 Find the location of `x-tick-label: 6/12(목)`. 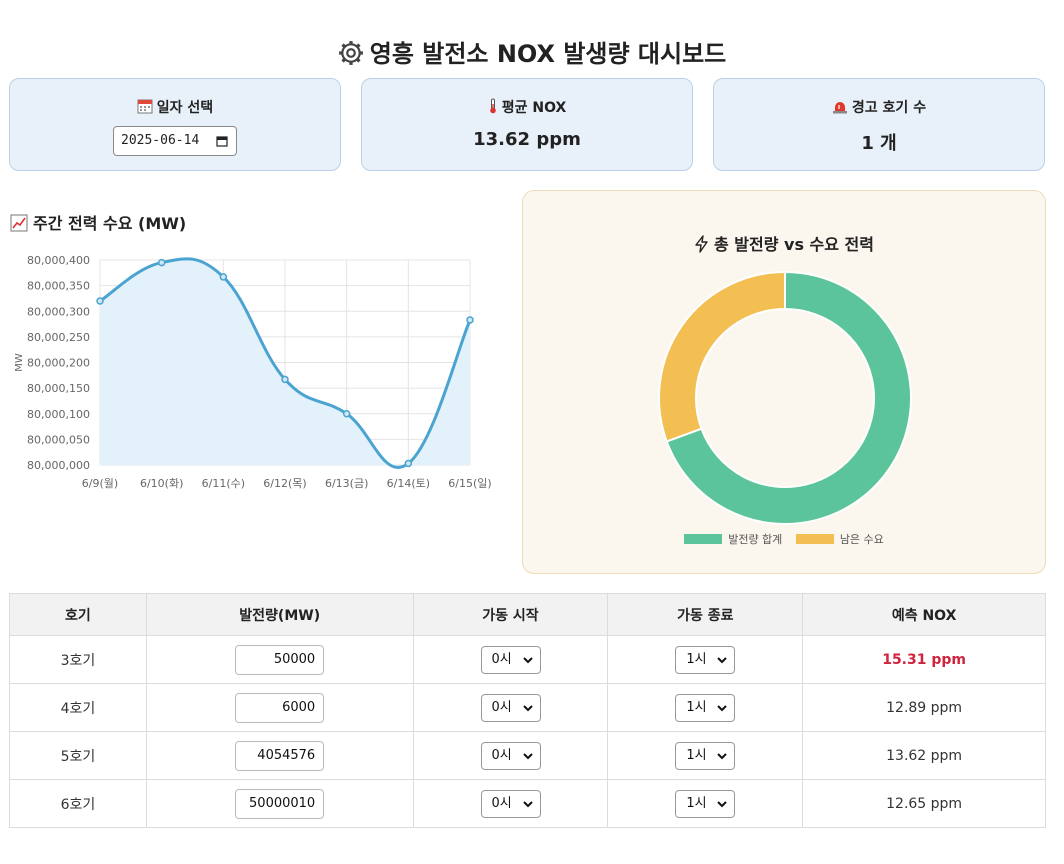

x-tick-label: 6/12(목) is located at coordinates (284, 483).